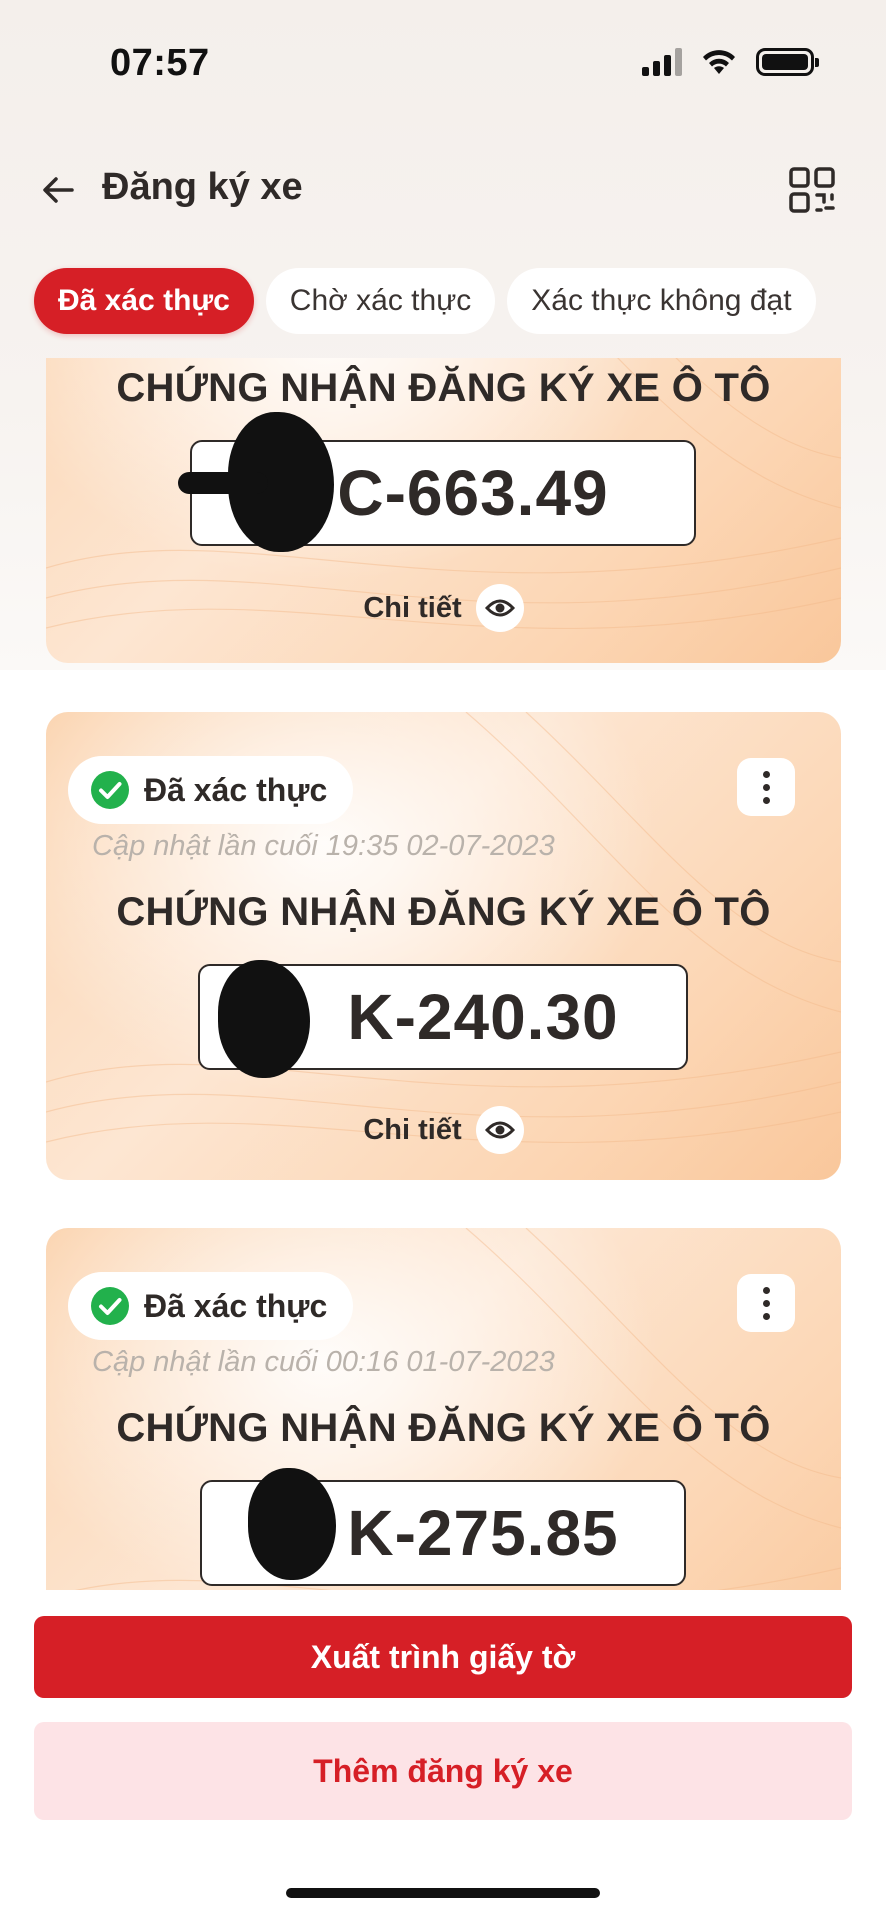 The width and height of the screenshot is (886, 1920). Describe the element at coordinates (443, 190) in the screenshot. I see `app-header: Đăng ký xe` at that location.